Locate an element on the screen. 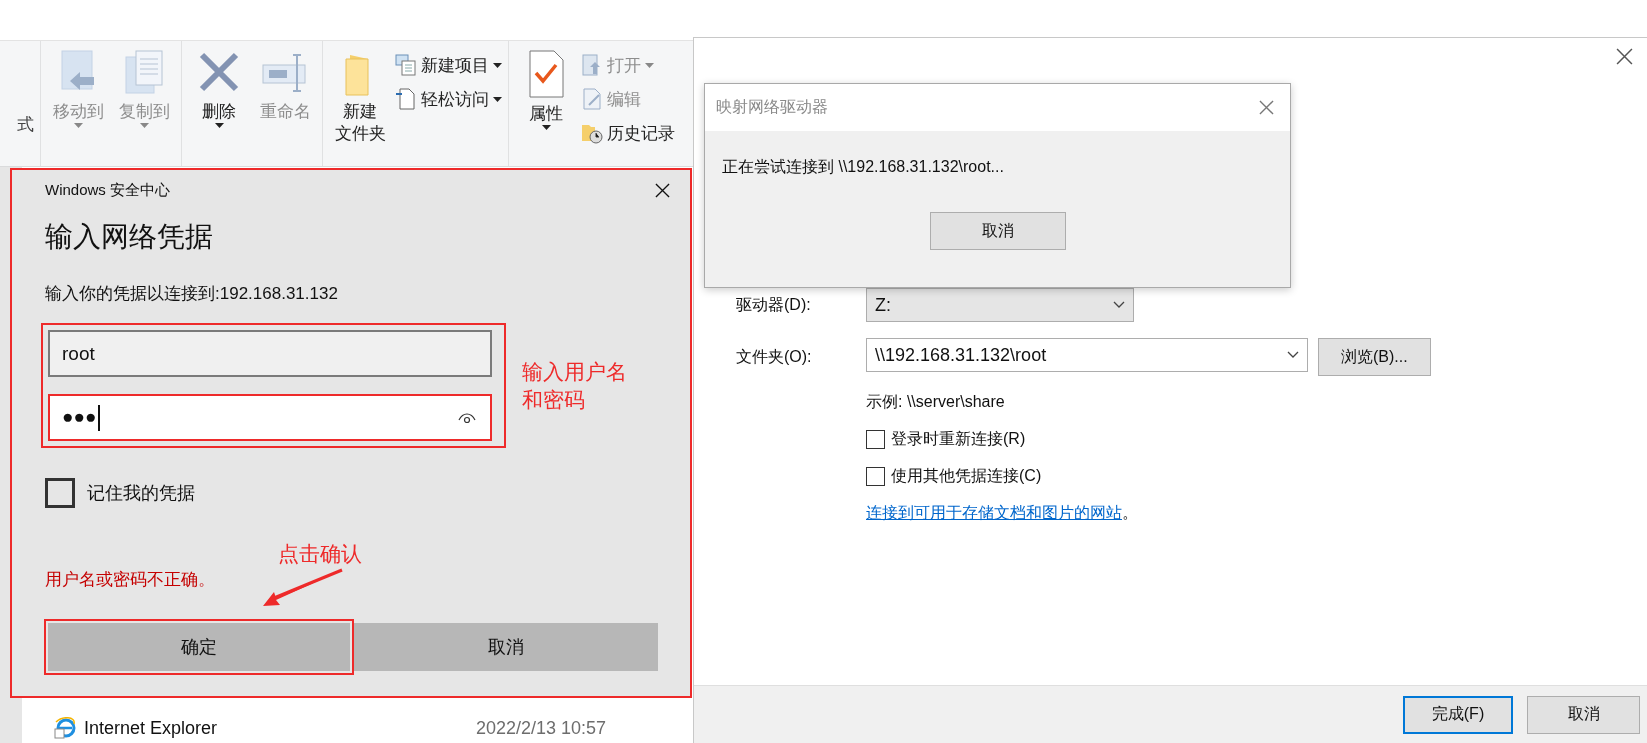  edit-icon is located at coordinates (592, 99).